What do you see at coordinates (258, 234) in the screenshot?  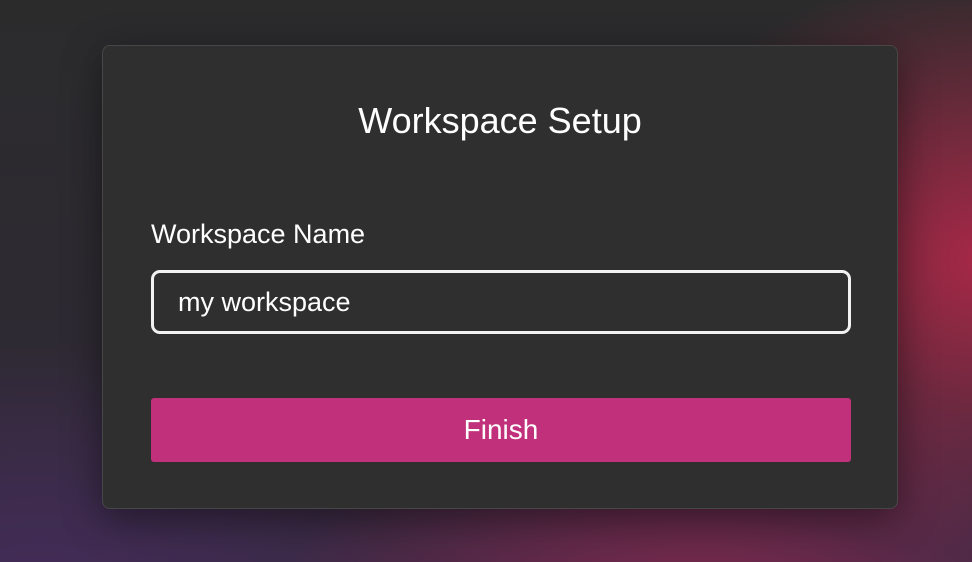 I see `workspace-name-label: Workspace Name` at bounding box center [258, 234].